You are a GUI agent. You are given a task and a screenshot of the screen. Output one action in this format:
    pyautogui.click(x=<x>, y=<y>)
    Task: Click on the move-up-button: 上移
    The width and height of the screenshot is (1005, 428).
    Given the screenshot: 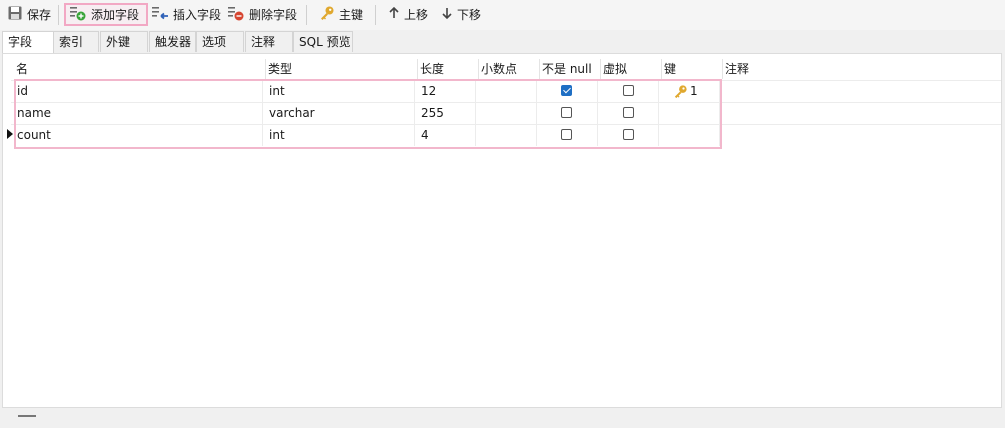 What is the action you would take?
    pyautogui.click(x=408, y=14)
    